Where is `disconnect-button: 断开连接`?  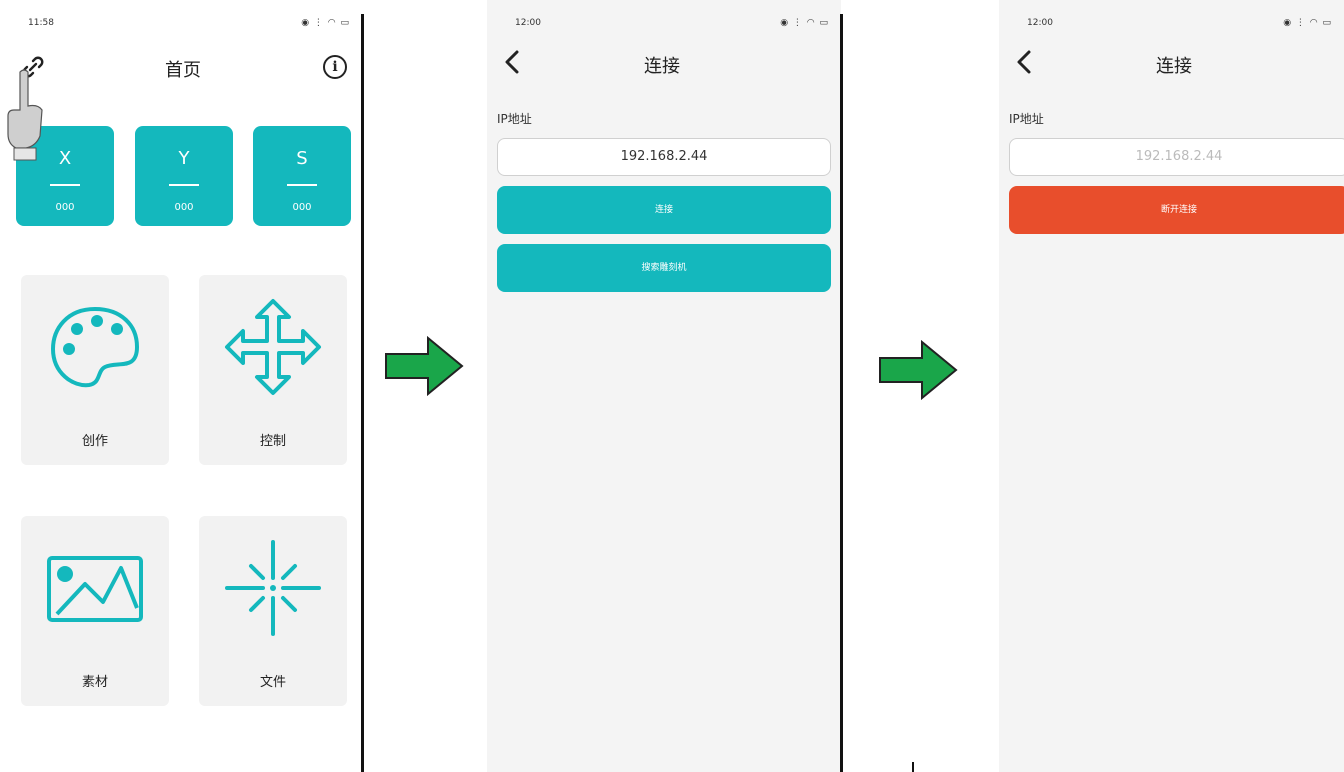 disconnect-button: 断开连接 is located at coordinates (1176, 210).